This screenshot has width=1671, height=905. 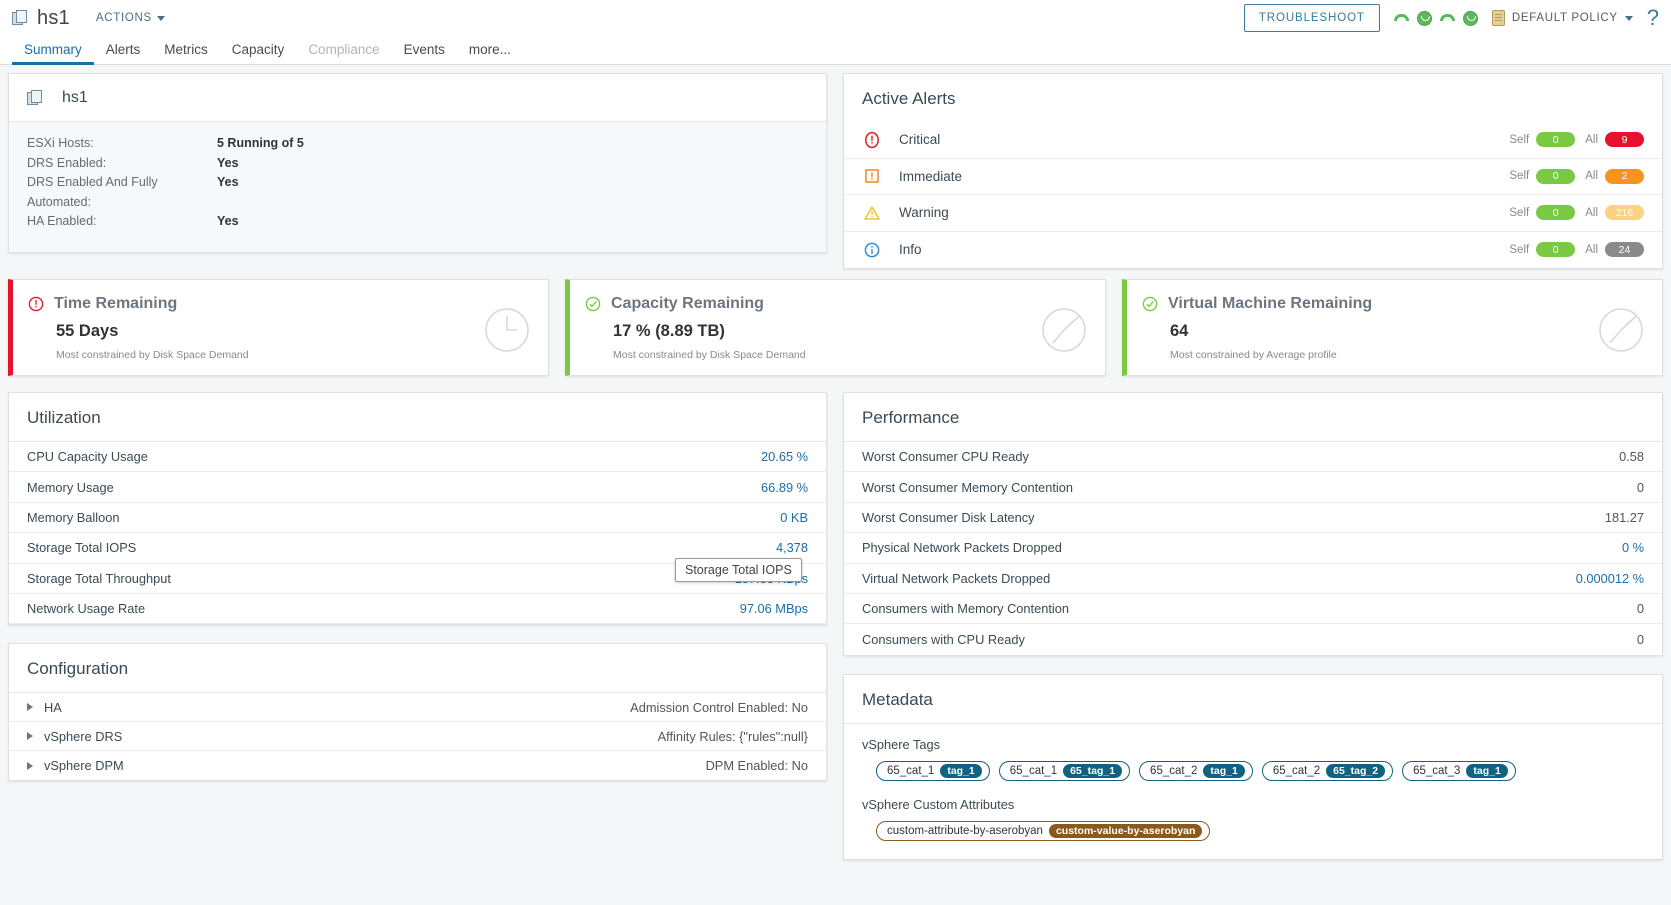 I want to click on metric-value: 0 KB, so click(x=794, y=517).